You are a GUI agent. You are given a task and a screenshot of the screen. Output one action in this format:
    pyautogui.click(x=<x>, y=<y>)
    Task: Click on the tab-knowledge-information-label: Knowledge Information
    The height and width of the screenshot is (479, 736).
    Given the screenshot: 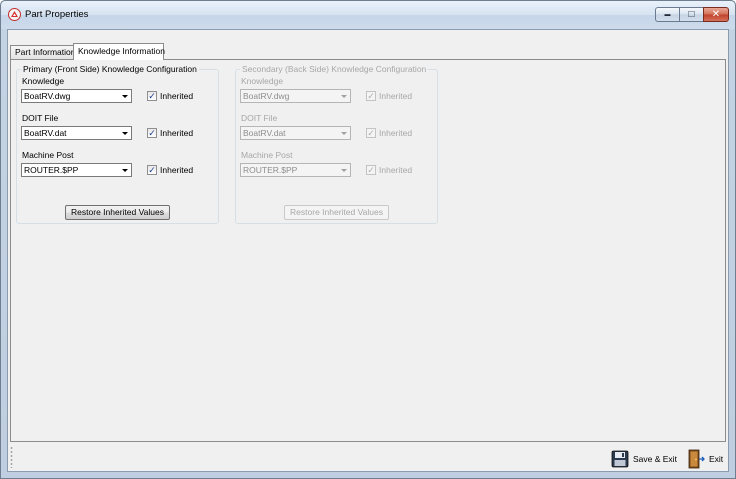 What is the action you would take?
    pyautogui.click(x=121, y=51)
    